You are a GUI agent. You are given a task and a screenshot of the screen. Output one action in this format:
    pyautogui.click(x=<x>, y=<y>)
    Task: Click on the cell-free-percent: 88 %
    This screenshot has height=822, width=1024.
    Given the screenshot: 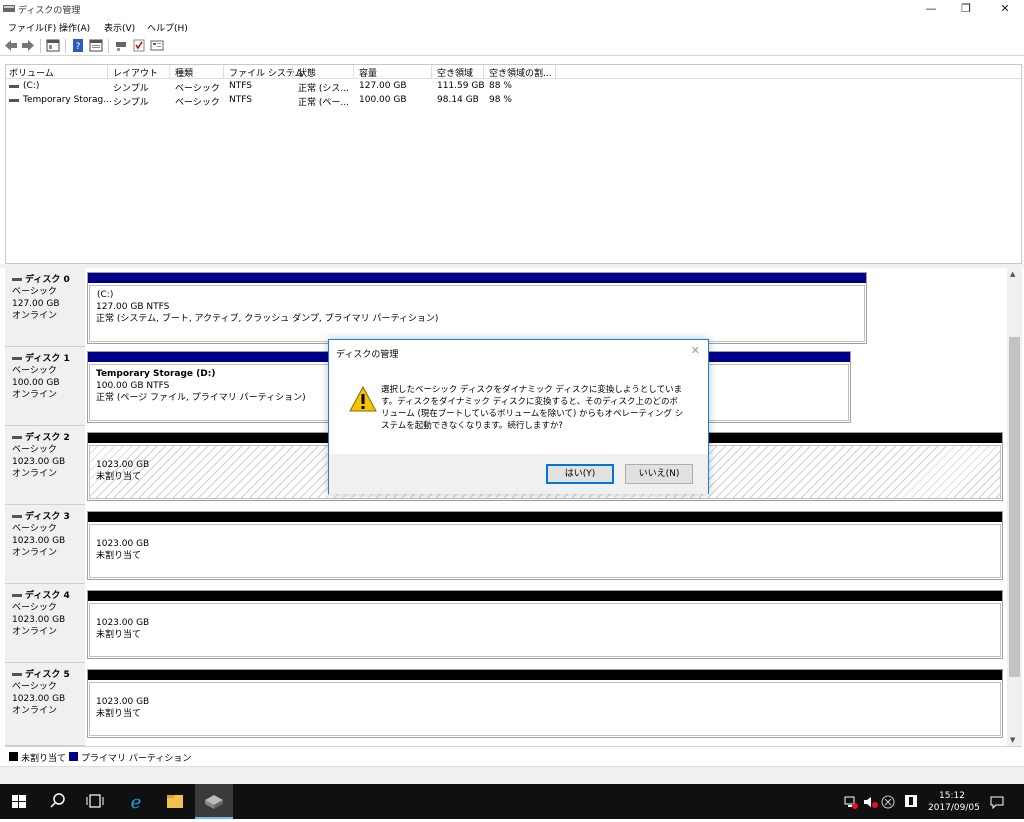 What is the action you would take?
    pyautogui.click(x=500, y=86)
    